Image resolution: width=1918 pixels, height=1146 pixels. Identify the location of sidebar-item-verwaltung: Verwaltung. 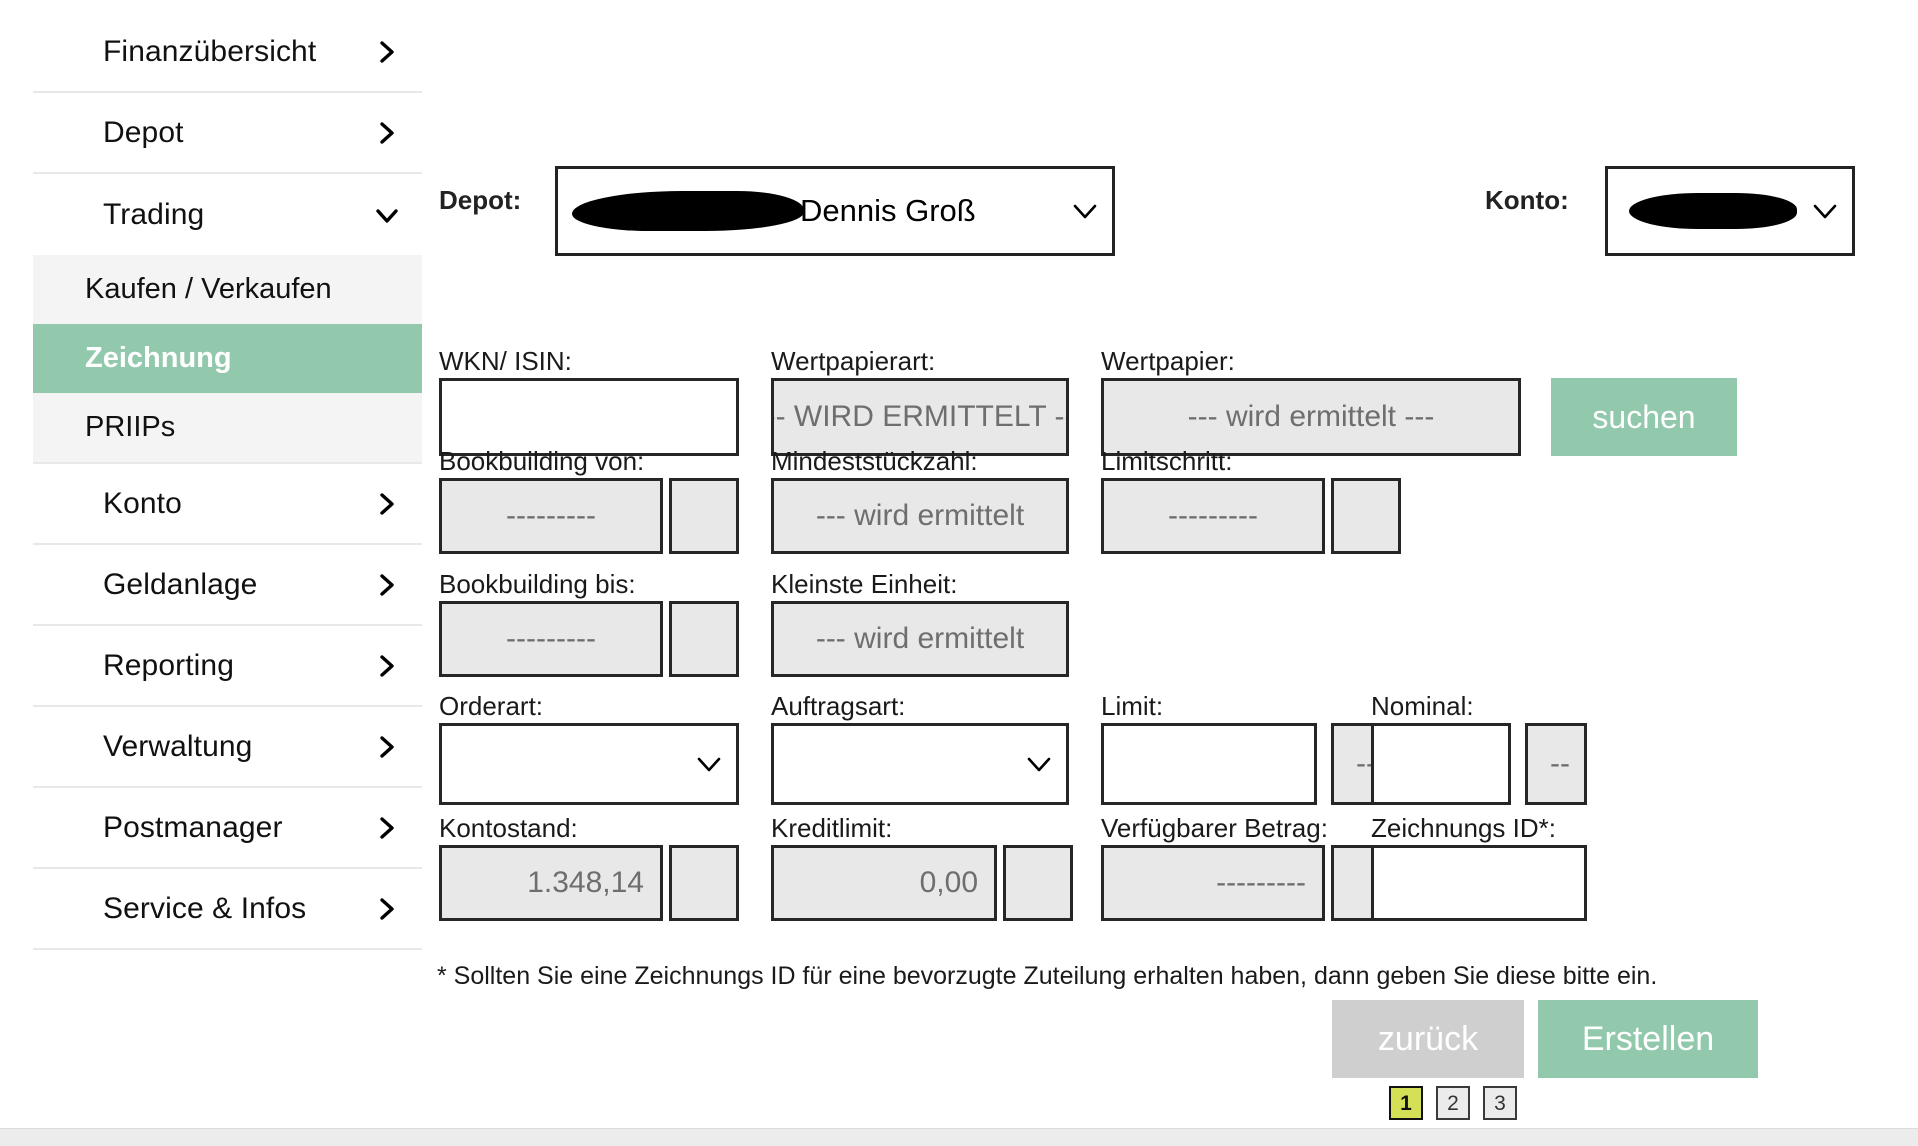
(227, 747).